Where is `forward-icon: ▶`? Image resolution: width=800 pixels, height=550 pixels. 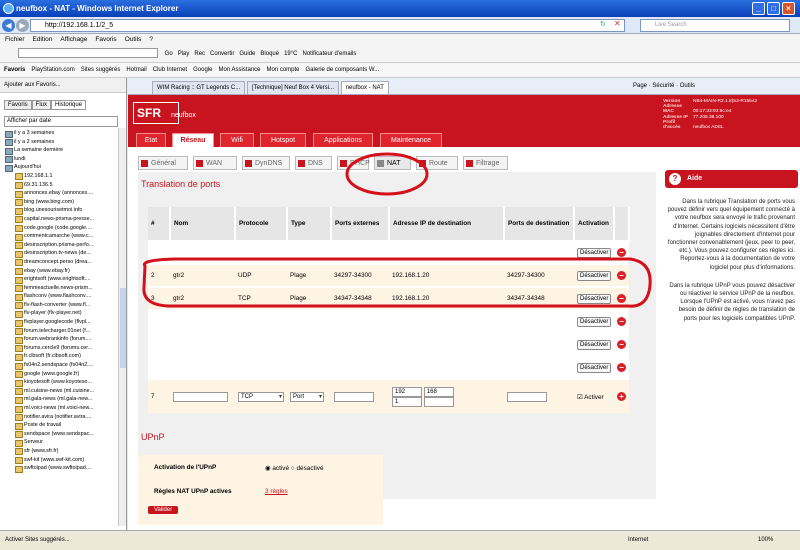
forward-icon: ▶ is located at coordinates (22, 25).